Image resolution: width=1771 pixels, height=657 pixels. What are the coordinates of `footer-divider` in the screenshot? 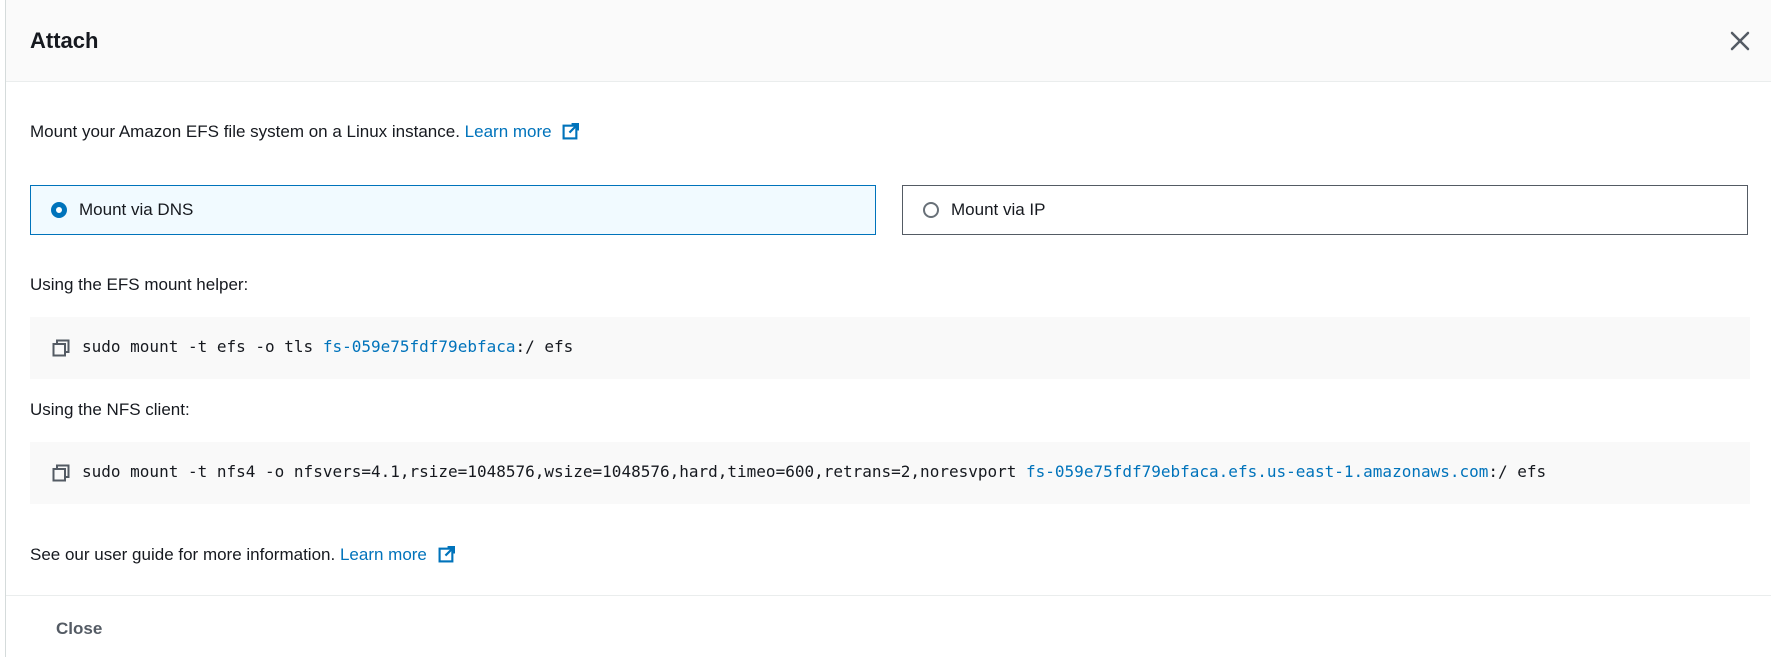 It's located at (888, 595).